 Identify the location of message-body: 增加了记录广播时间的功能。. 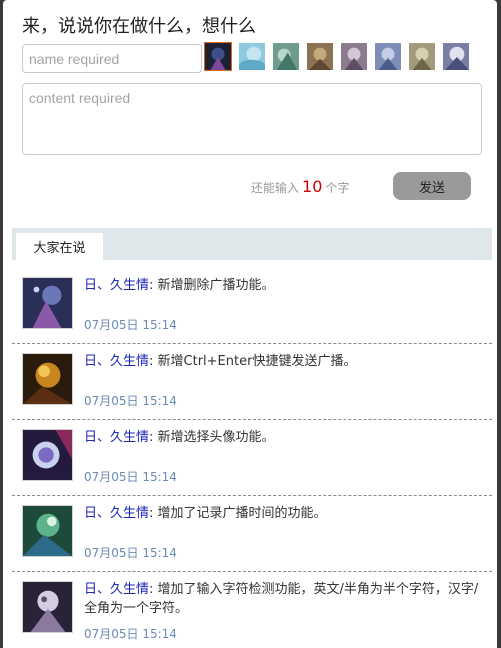
(242, 513).